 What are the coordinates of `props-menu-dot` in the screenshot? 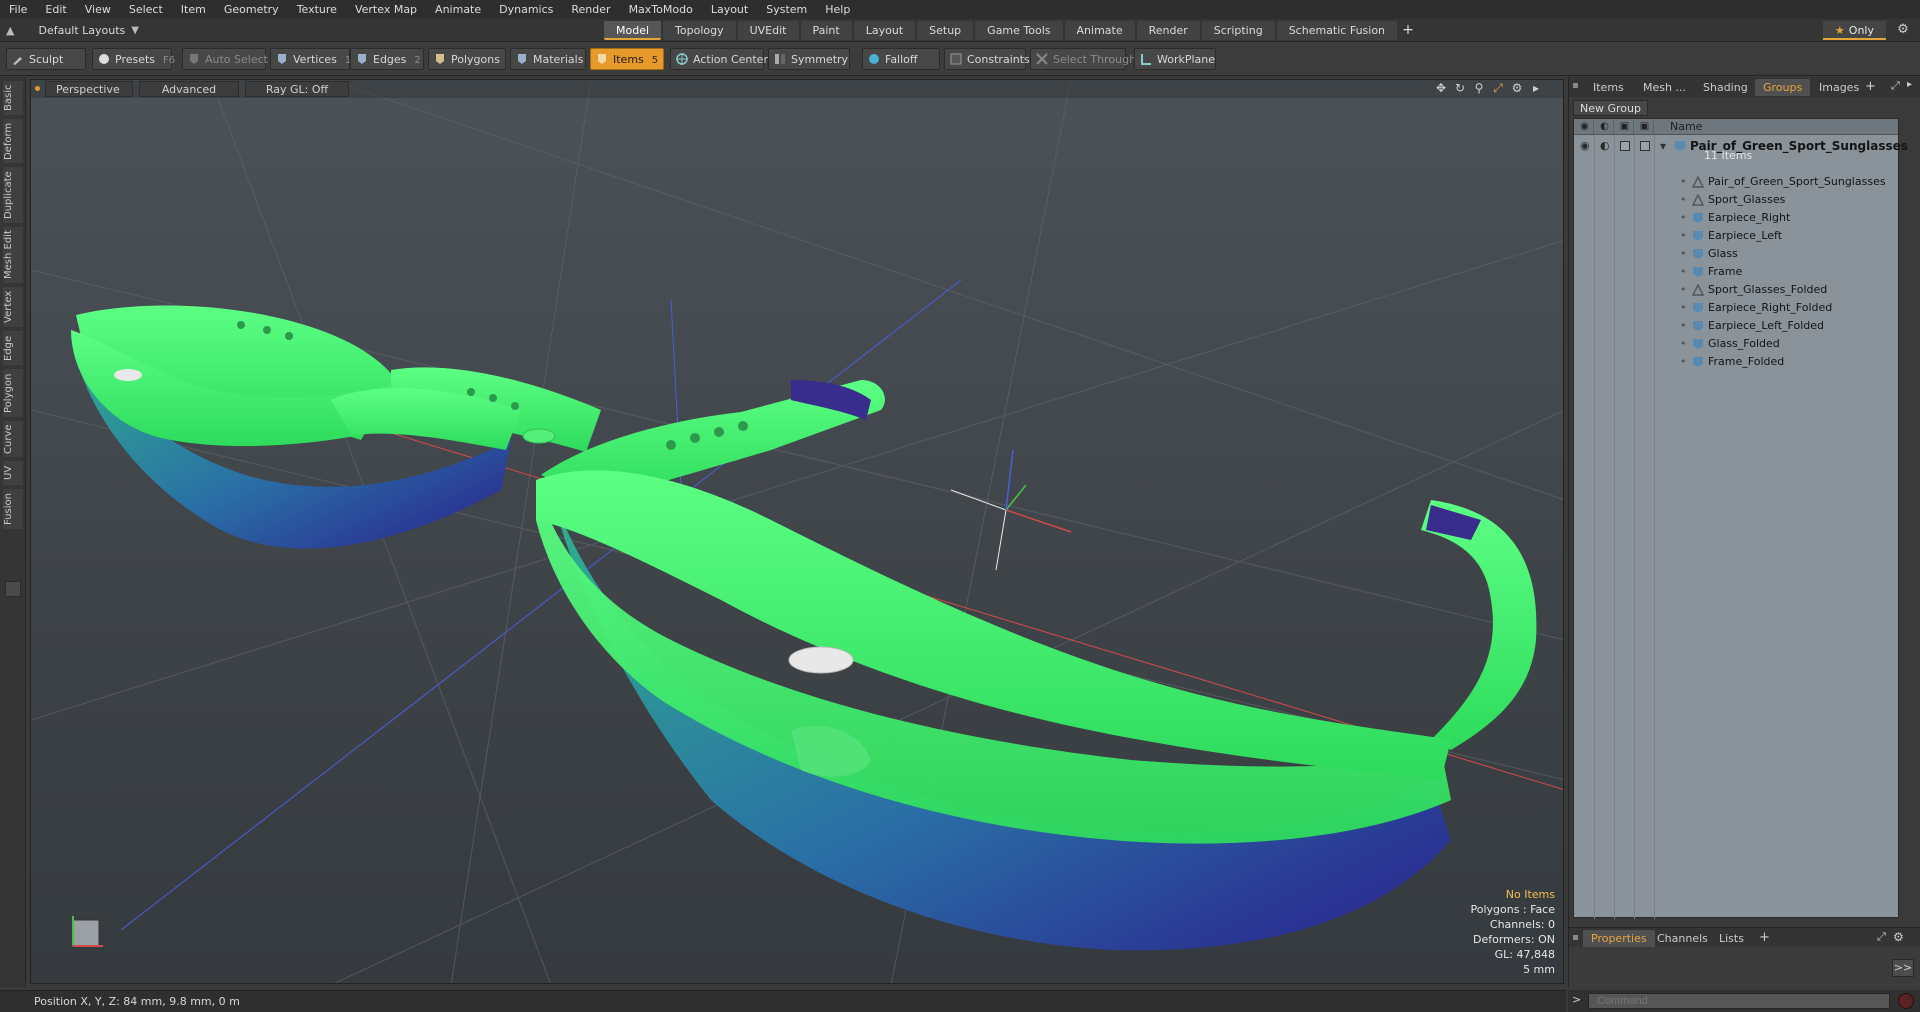 It's located at (1575, 937).